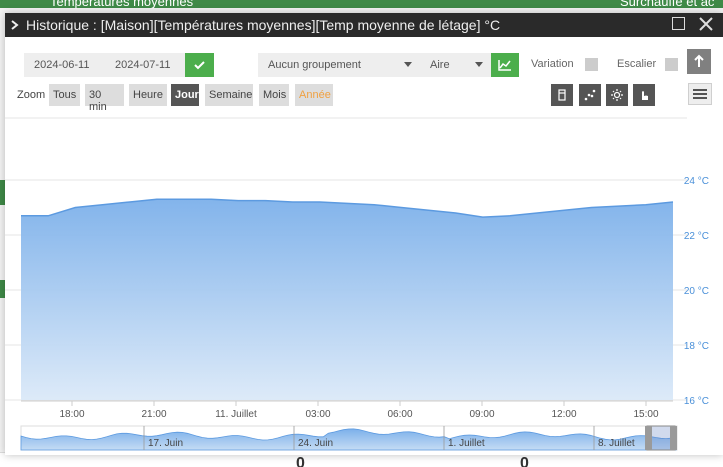 This screenshot has width=723, height=467. I want to click on grouping-select: Aucun groupement, so click(339, 65).